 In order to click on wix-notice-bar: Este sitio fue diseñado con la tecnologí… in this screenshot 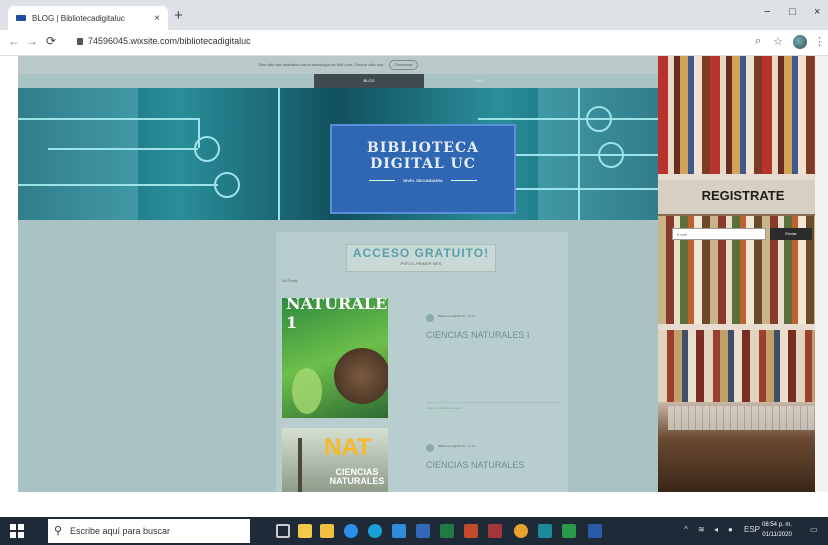, I will do `click(338, 65)`.